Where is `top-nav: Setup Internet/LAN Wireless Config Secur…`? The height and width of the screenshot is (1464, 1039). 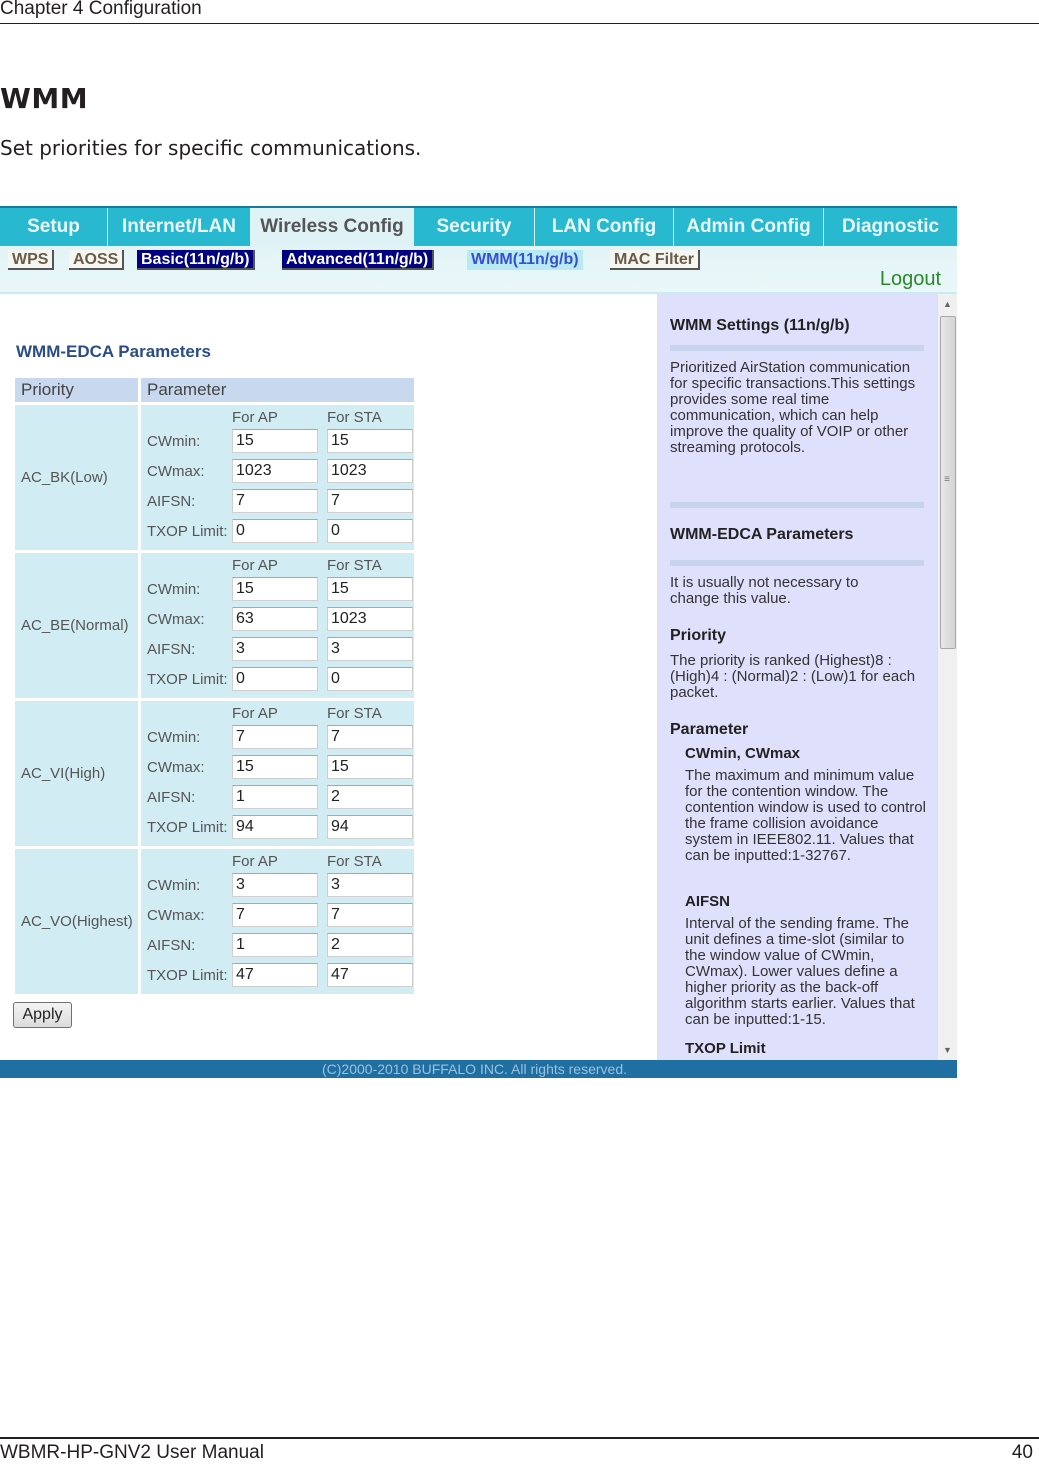
top-nav: Setup Internet/LAN Wireless Config Secur… is located at coordinates (478, 226).